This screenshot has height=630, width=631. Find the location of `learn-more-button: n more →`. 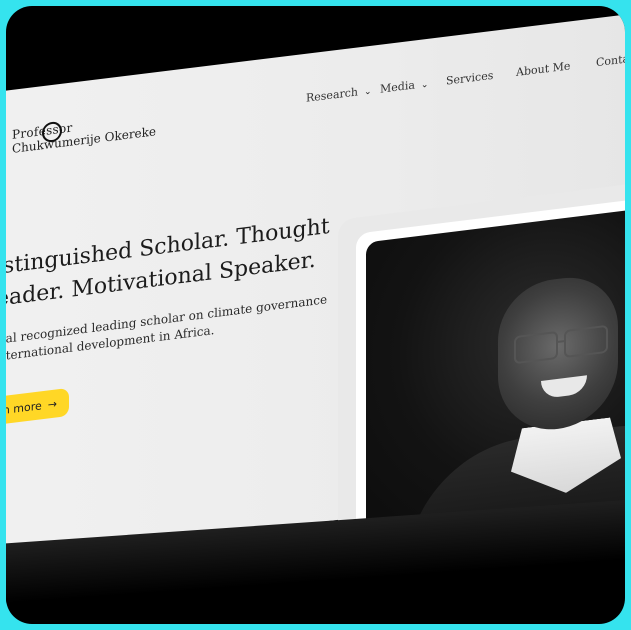

learn-more-button: n more → is located at coordinates (37, 407).